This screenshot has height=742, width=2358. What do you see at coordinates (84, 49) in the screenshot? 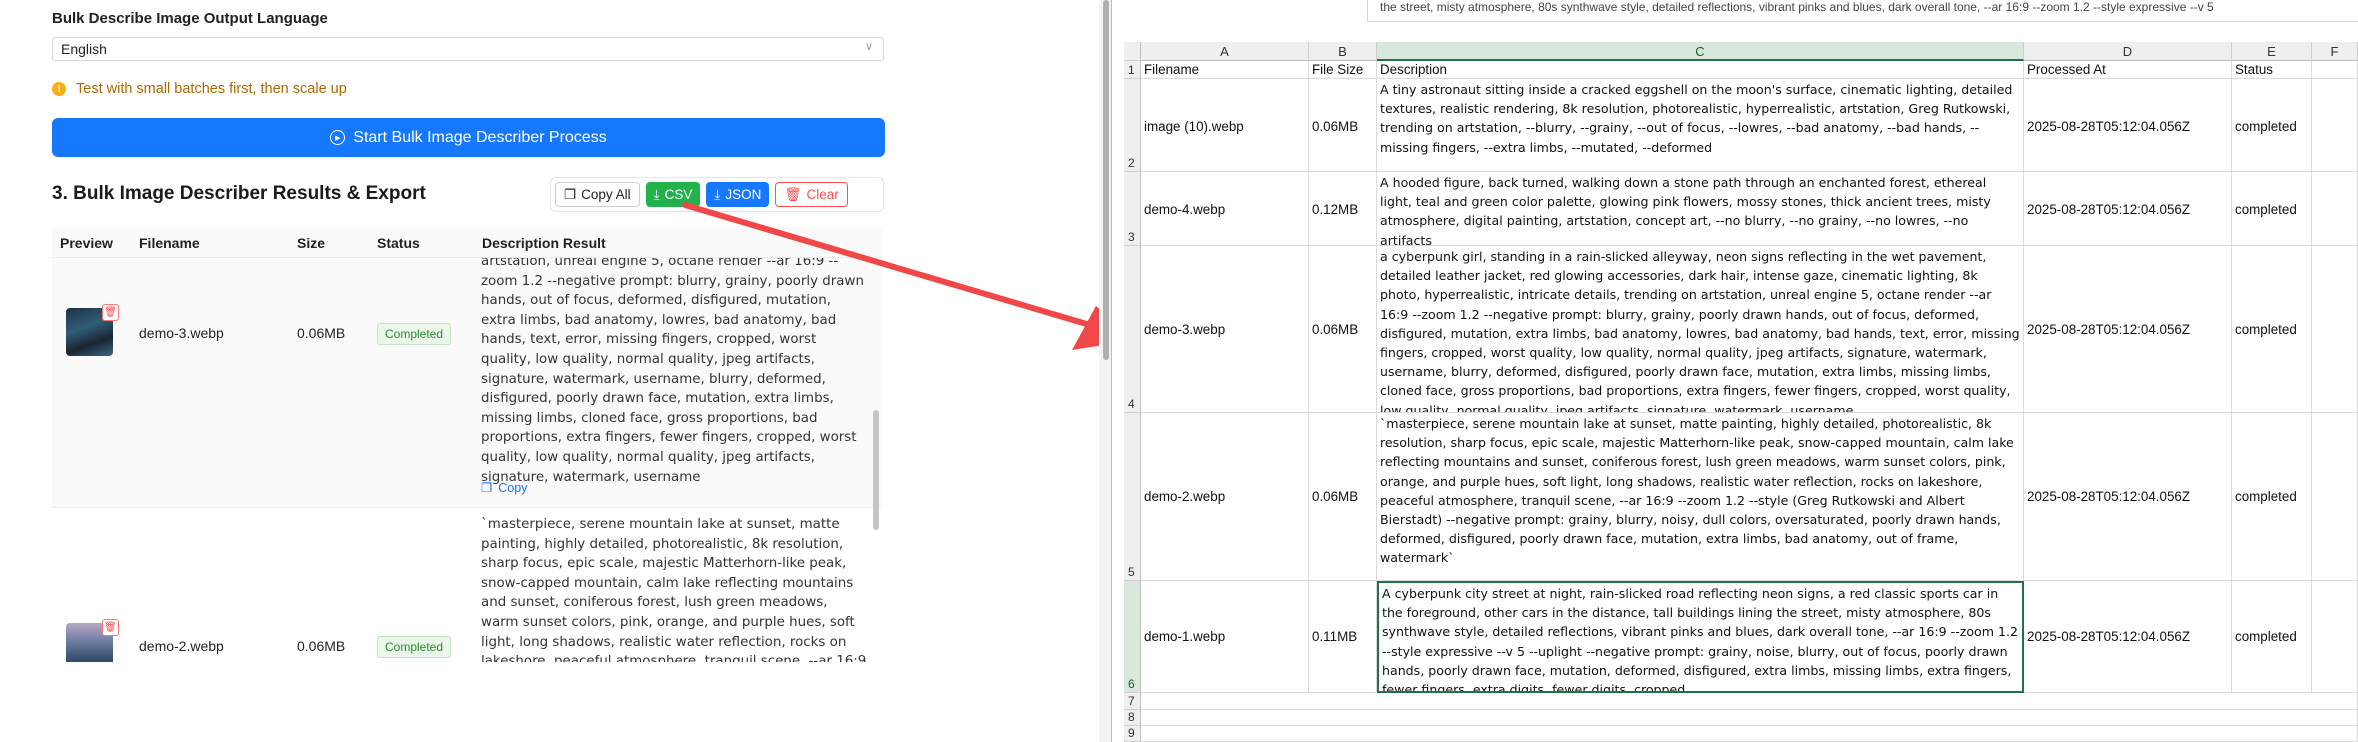
I see `language-selected-value: English` at bounding box center [84, 49].